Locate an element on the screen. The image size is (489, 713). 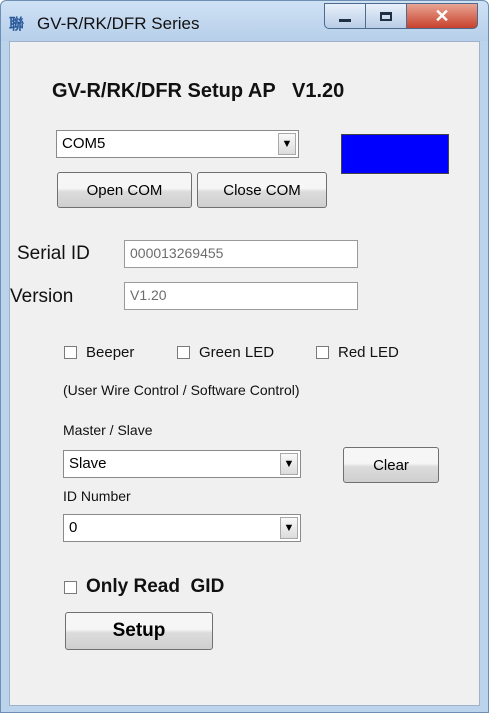
connection-status-indicator is located at coordinates (395, 154).